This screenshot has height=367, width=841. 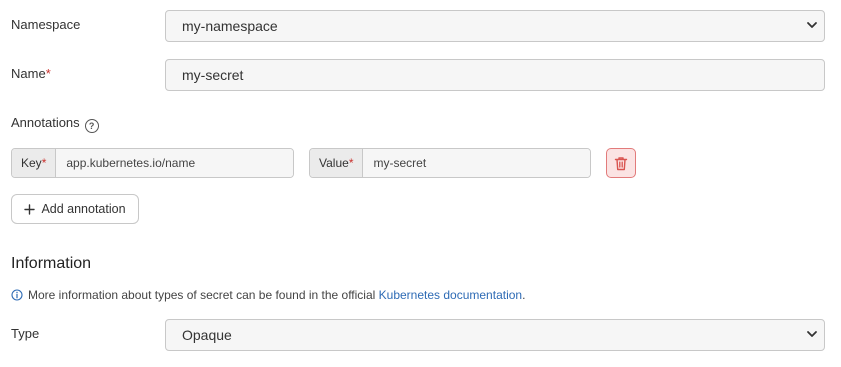 What do you see at coordinates (46, 24) in the screenshot?
I see `namespace-label: Namespace` at bounding box center [46, 24].